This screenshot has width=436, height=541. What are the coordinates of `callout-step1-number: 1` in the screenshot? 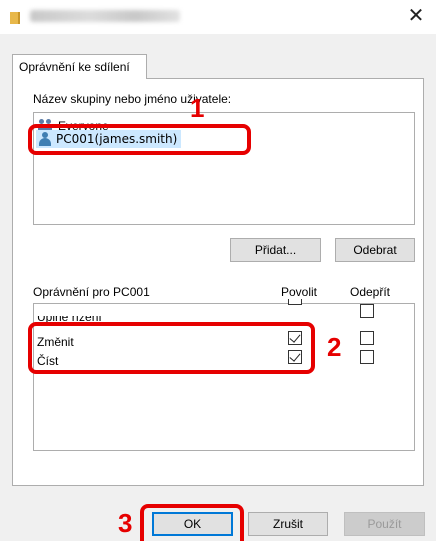 It's located at (197, 108).